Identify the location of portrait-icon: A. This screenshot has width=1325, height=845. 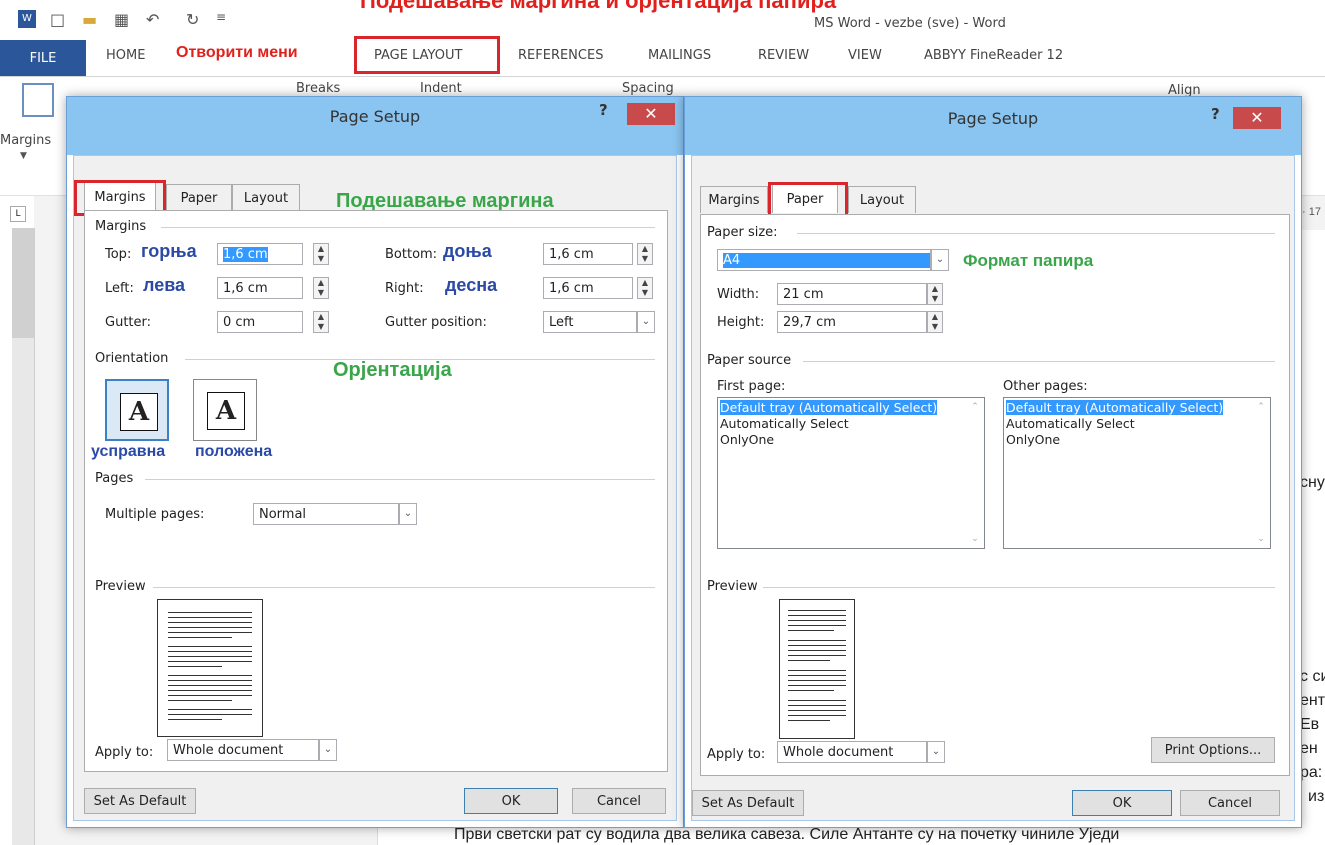
(139, 412).